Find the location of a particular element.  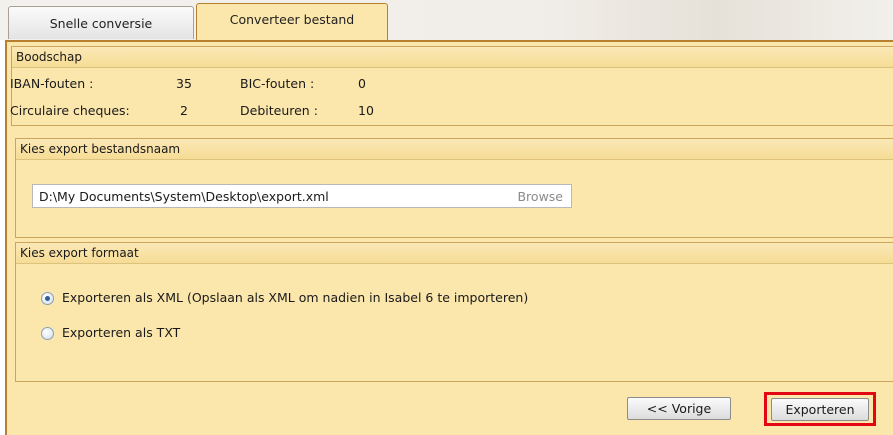

filename-header: Kies export bestandsnaam is located at coordinates (454, 149).